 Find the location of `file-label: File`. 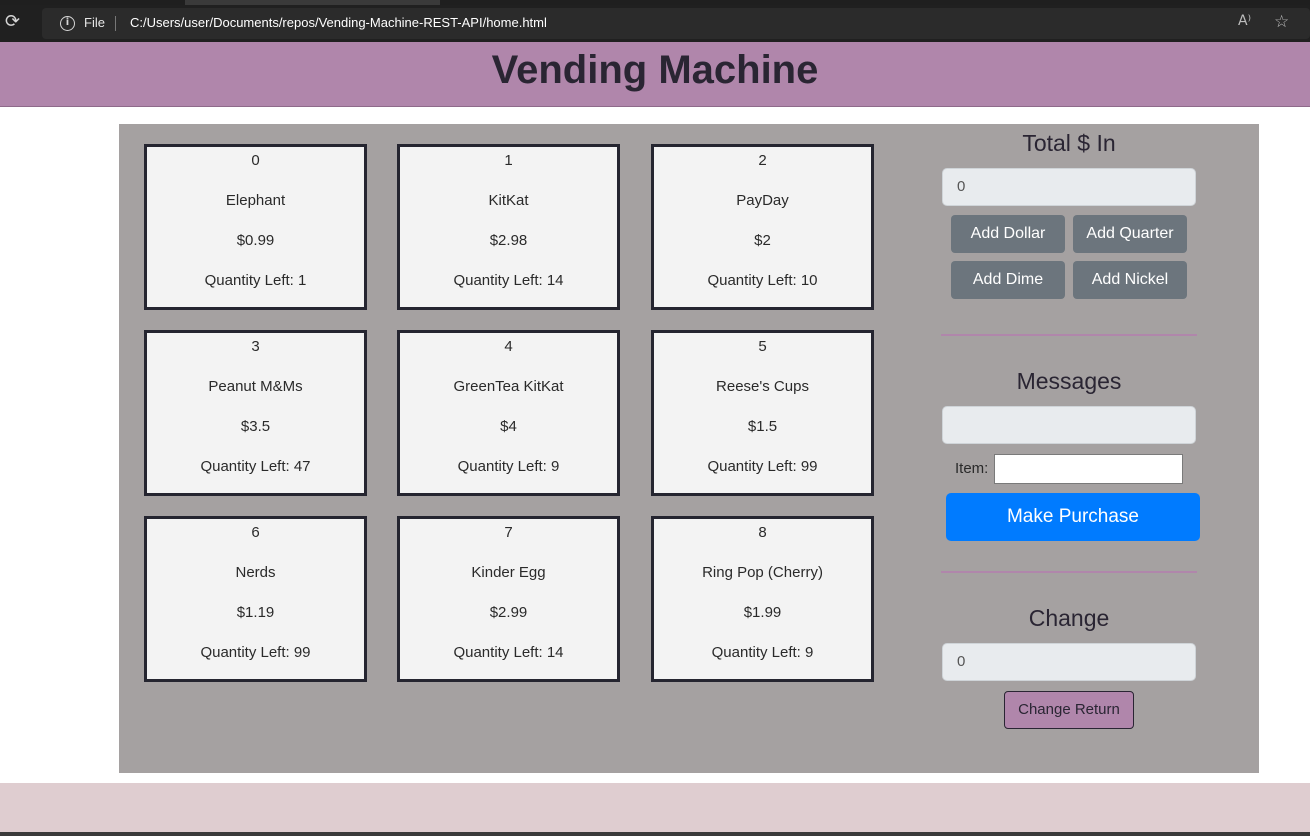

file-label: File is located at coordinates (94, 22).